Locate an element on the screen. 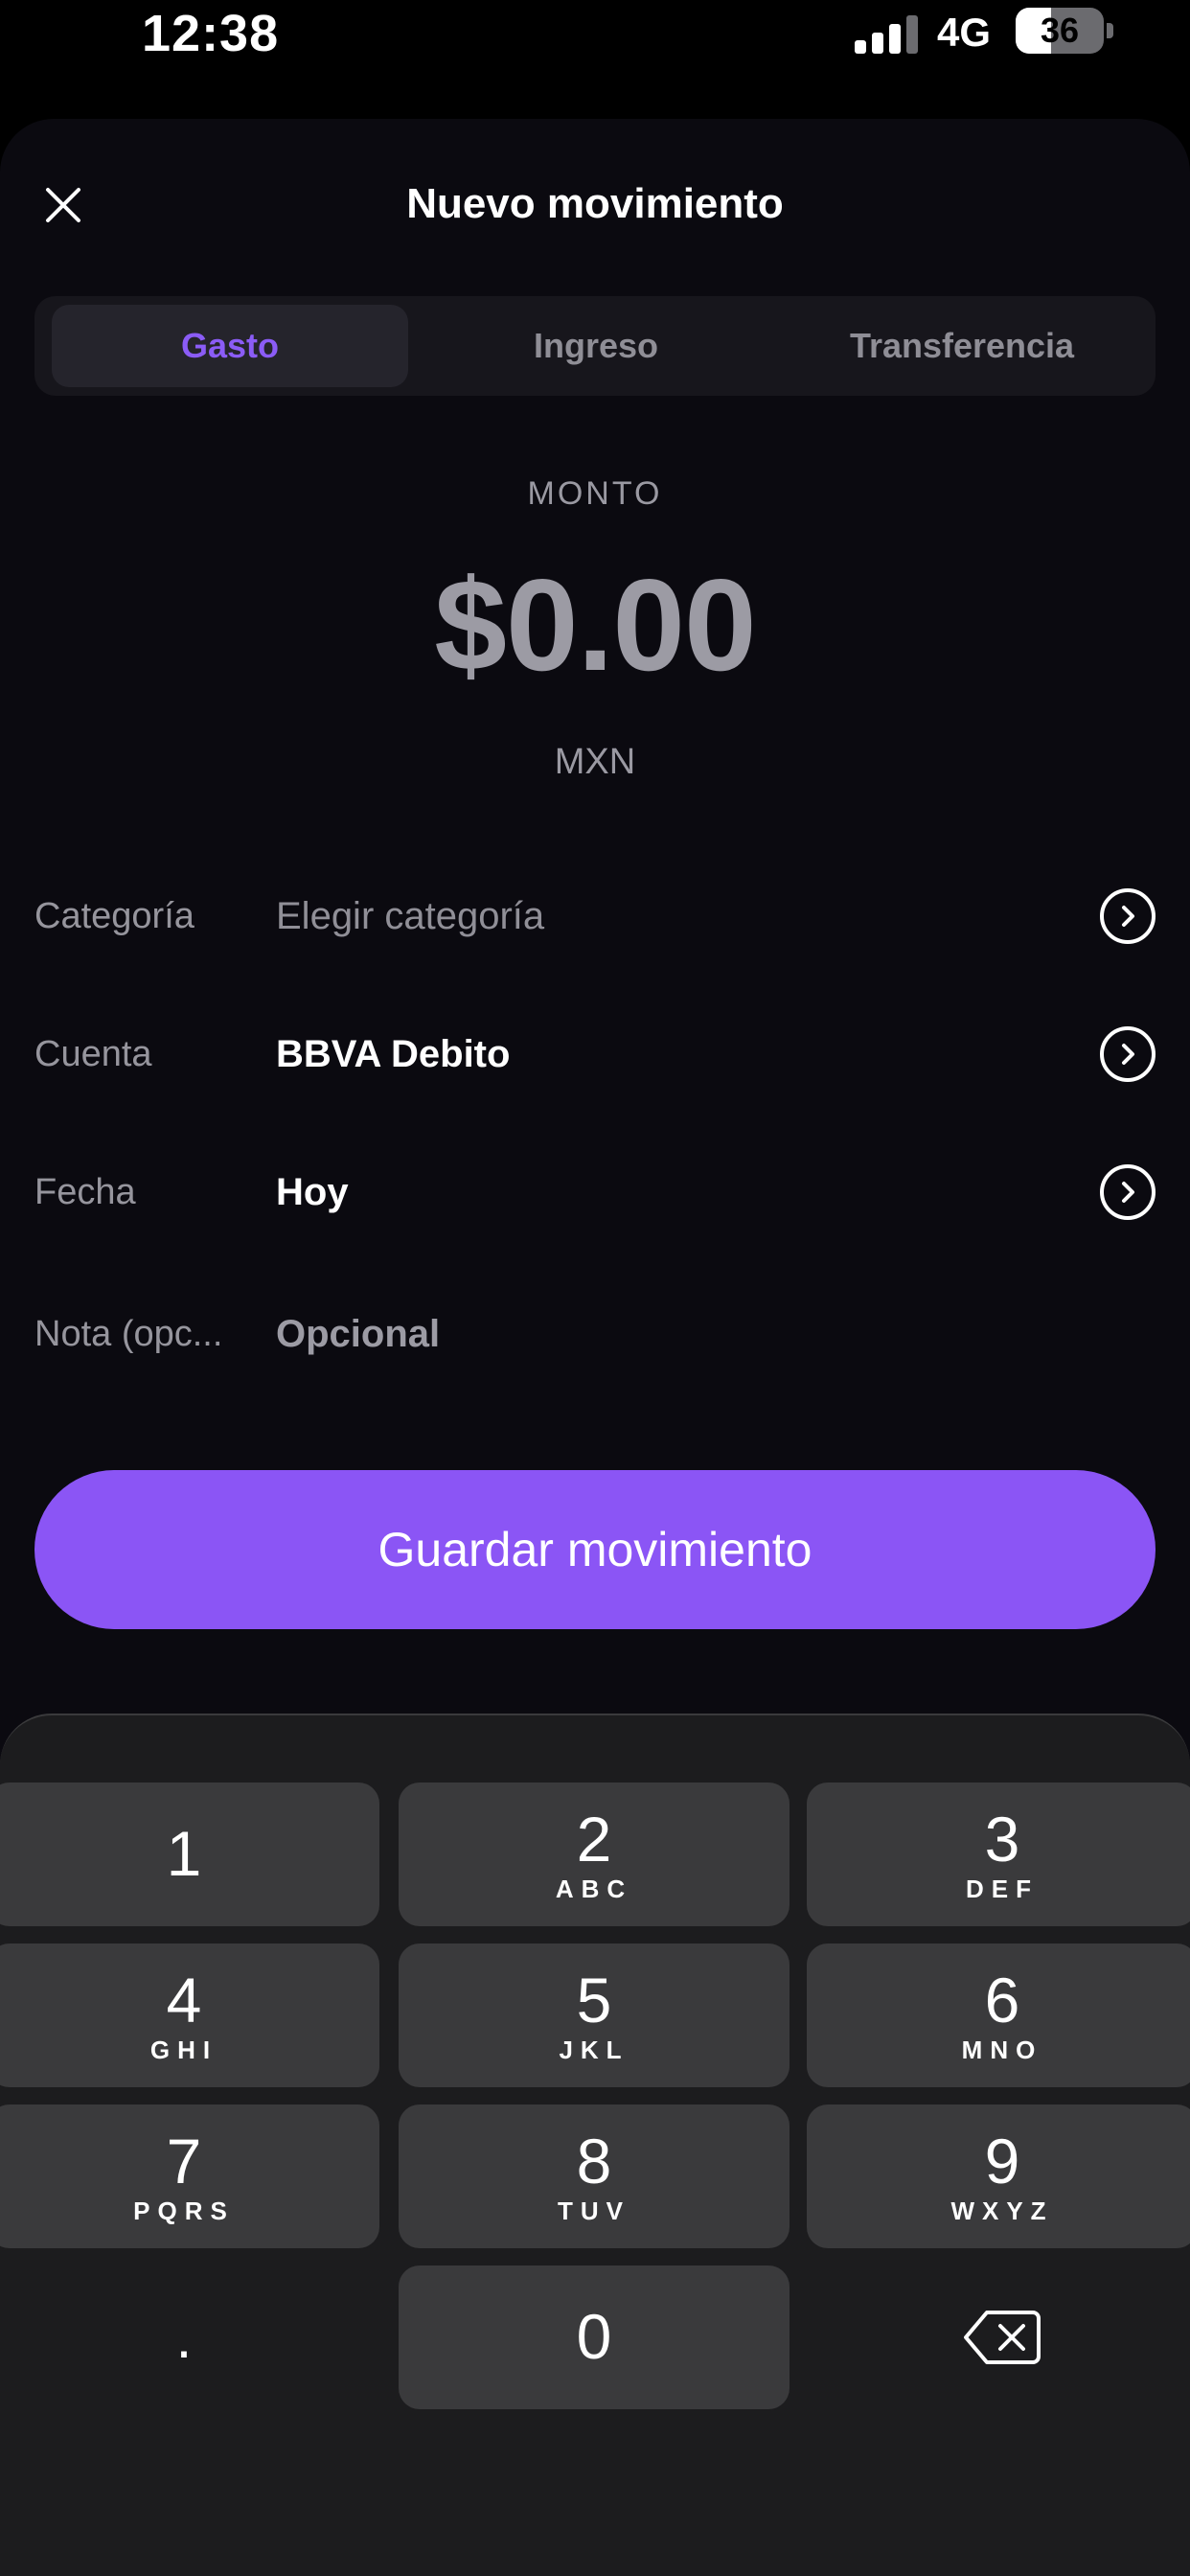 Image resolution: width=1190 pixels, height=2576 pixels. key-letters: ABC is located at coordinates (594, 1888).